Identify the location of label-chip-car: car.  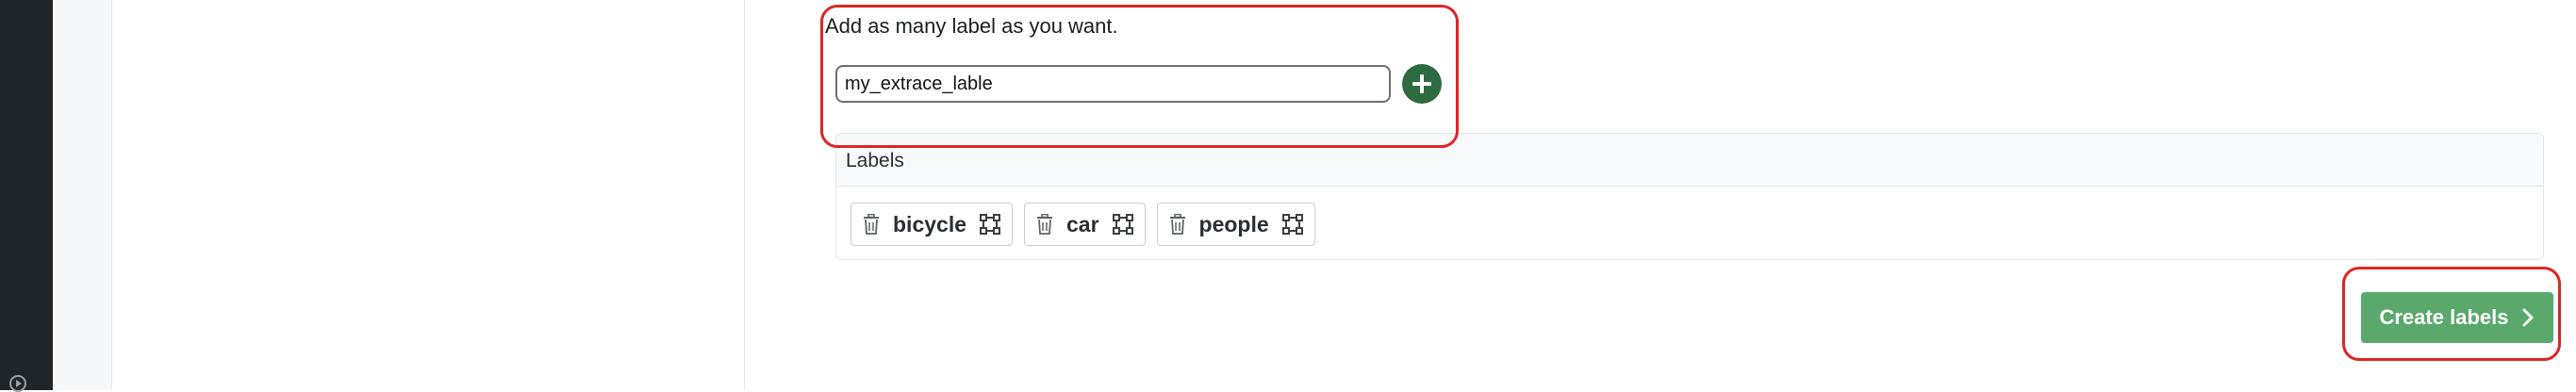
(1085, 224).